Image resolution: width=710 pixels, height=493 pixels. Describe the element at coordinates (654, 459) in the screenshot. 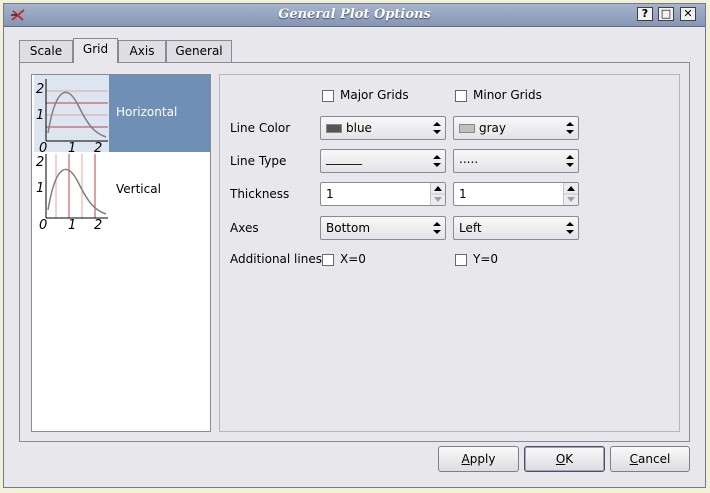

I see `cancel-label: ancel` at that location.